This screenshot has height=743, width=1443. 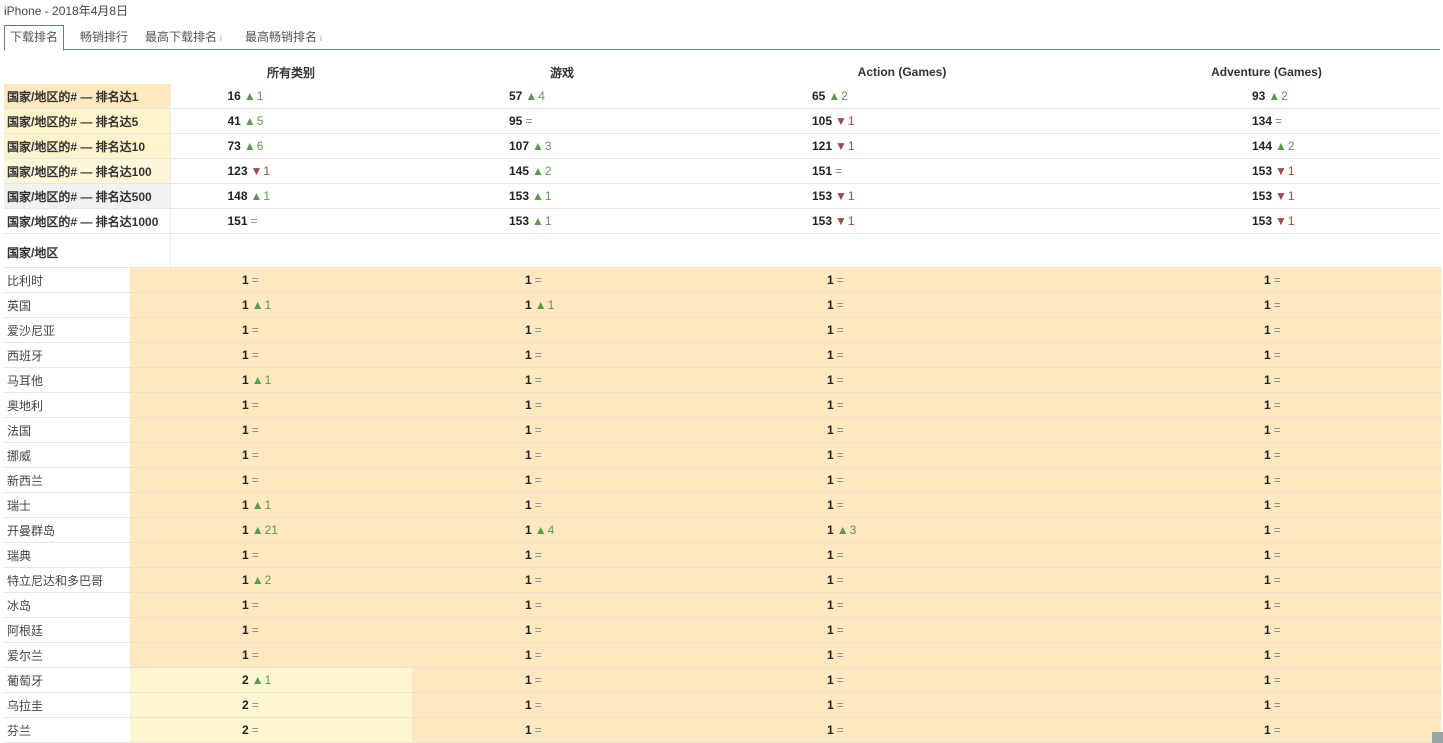 I want to click on column-header: Action (Games), so click(x=902, y=72).